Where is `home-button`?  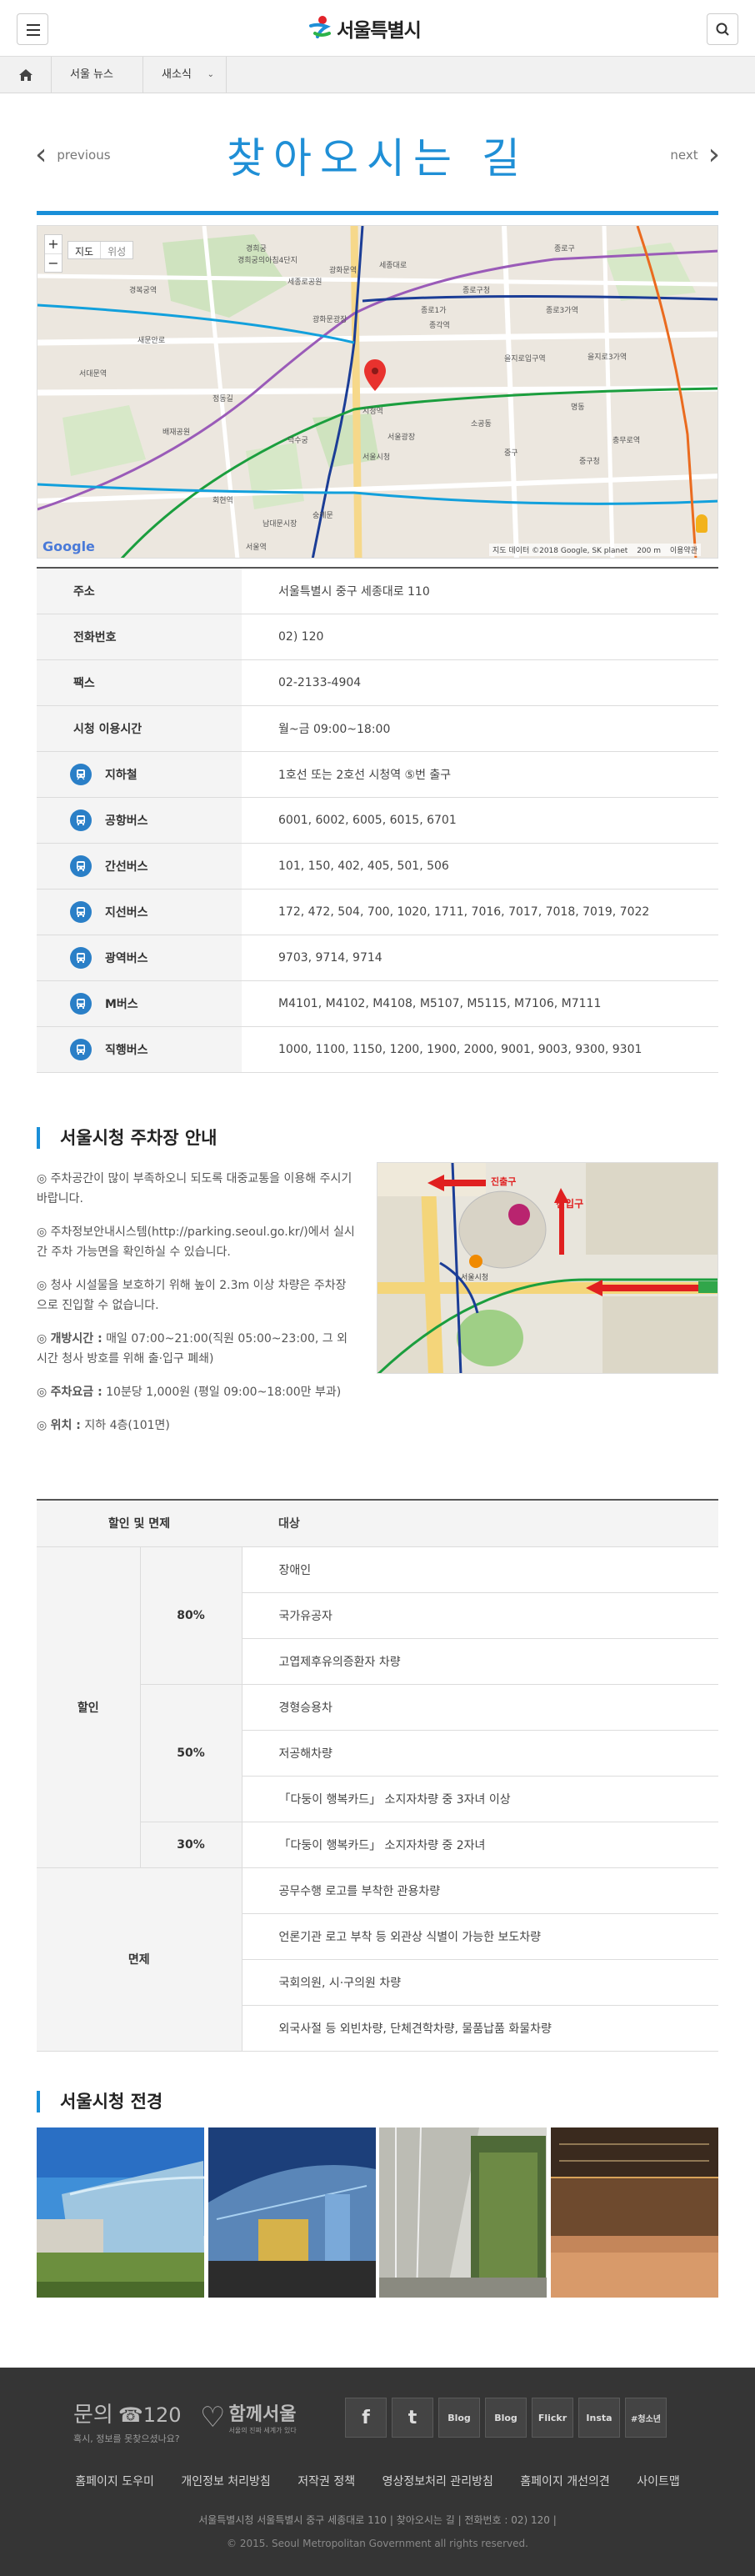 home-button is located at coordinates (26, 75).